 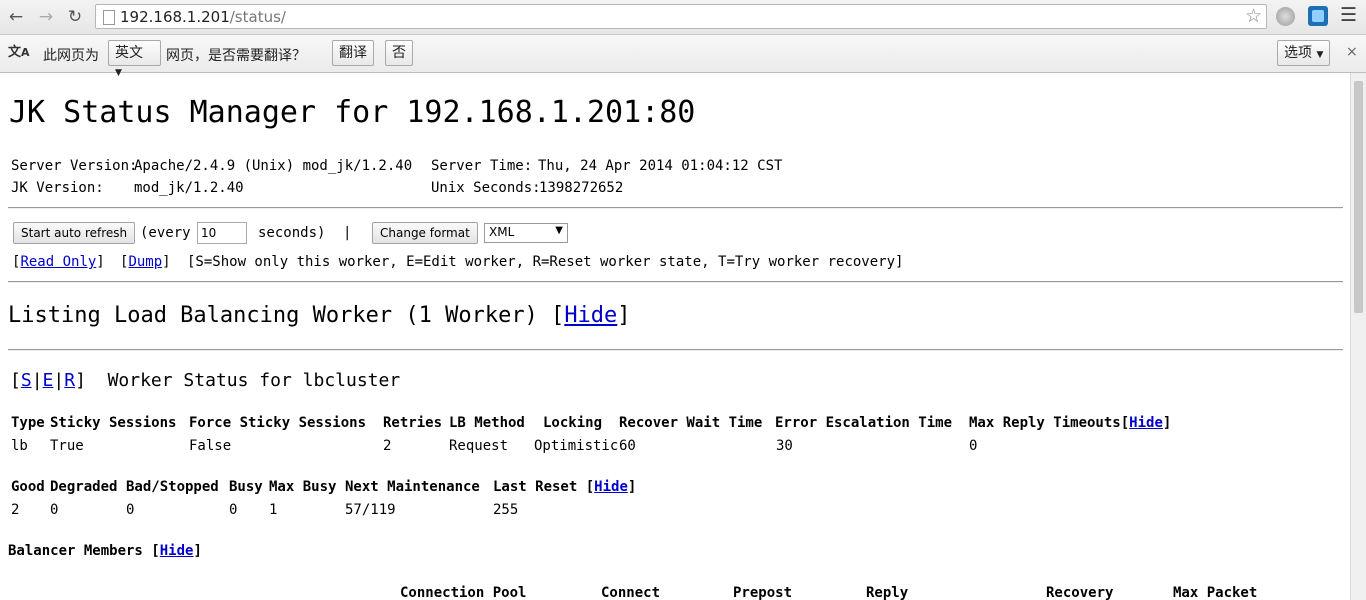 What do you see at coordinates (67, 446) in the screenshot?
I see `table-cell: True` at bounding box center [67, 446].